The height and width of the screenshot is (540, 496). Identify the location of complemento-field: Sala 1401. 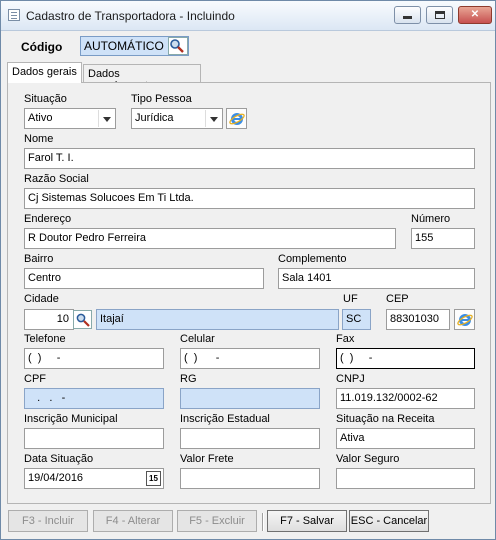
(376, 278).